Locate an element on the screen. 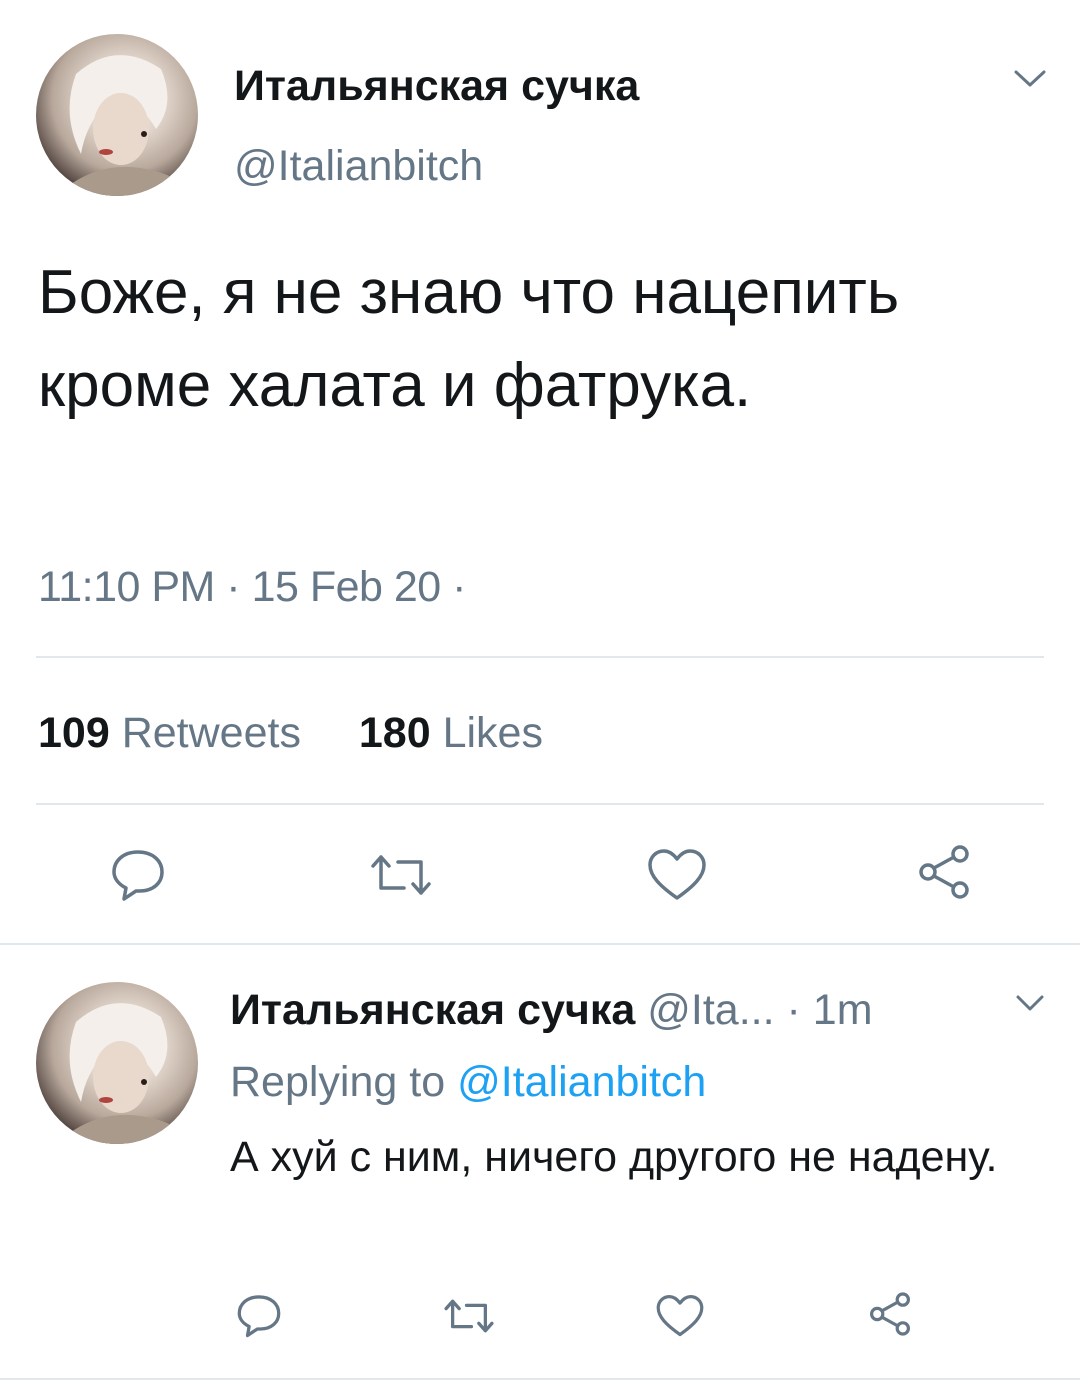 The image size is (1080, 1396). retweets-stat: 109 Retweets is located at coordinates (175, 733).